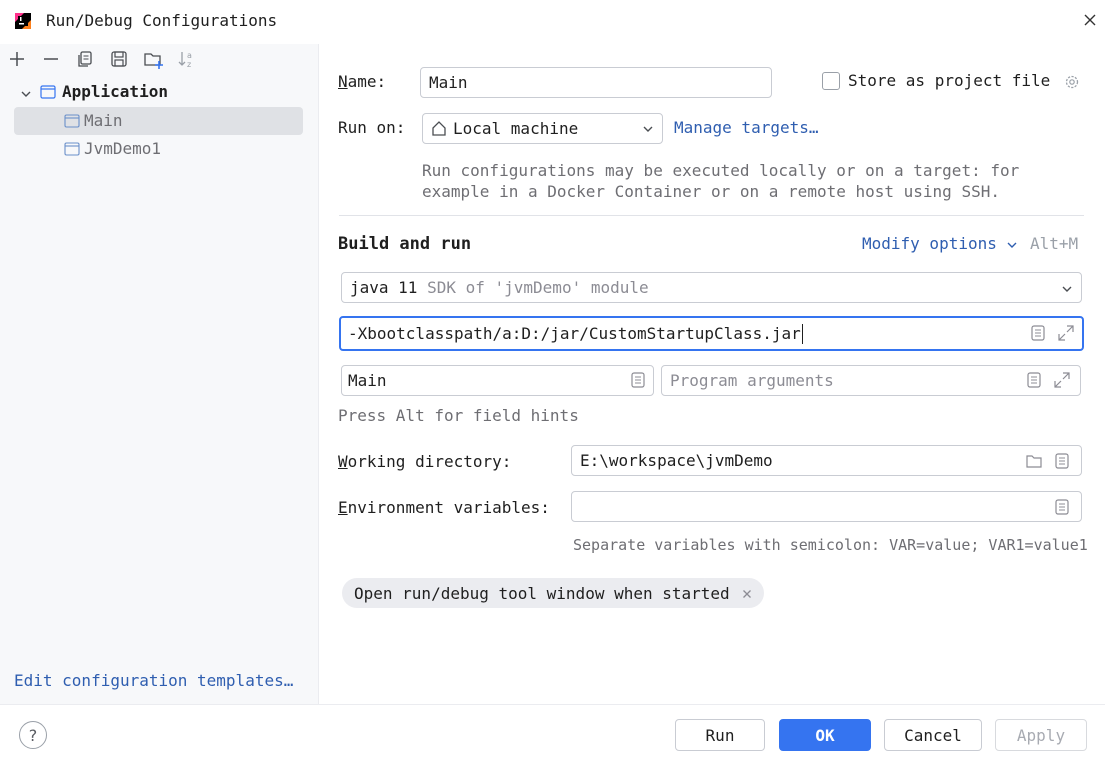 This screenshot has width=1105, height=764. Describe the element at coordinates (119, 59) in the screenshot. I see `save-icon` at that location.